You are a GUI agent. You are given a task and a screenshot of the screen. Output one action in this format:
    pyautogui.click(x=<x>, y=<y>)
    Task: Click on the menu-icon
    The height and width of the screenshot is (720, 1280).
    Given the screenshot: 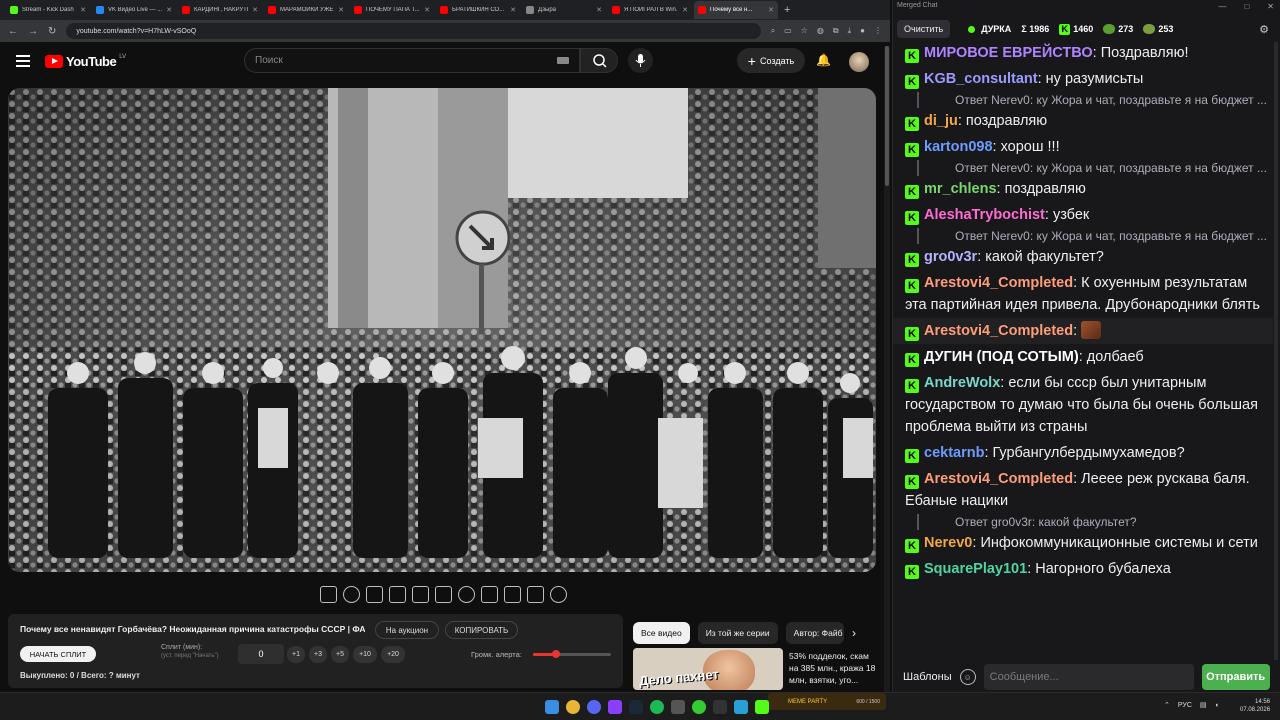 What is the action you would take?
    pyautogui.click(x=23, y=62)
    